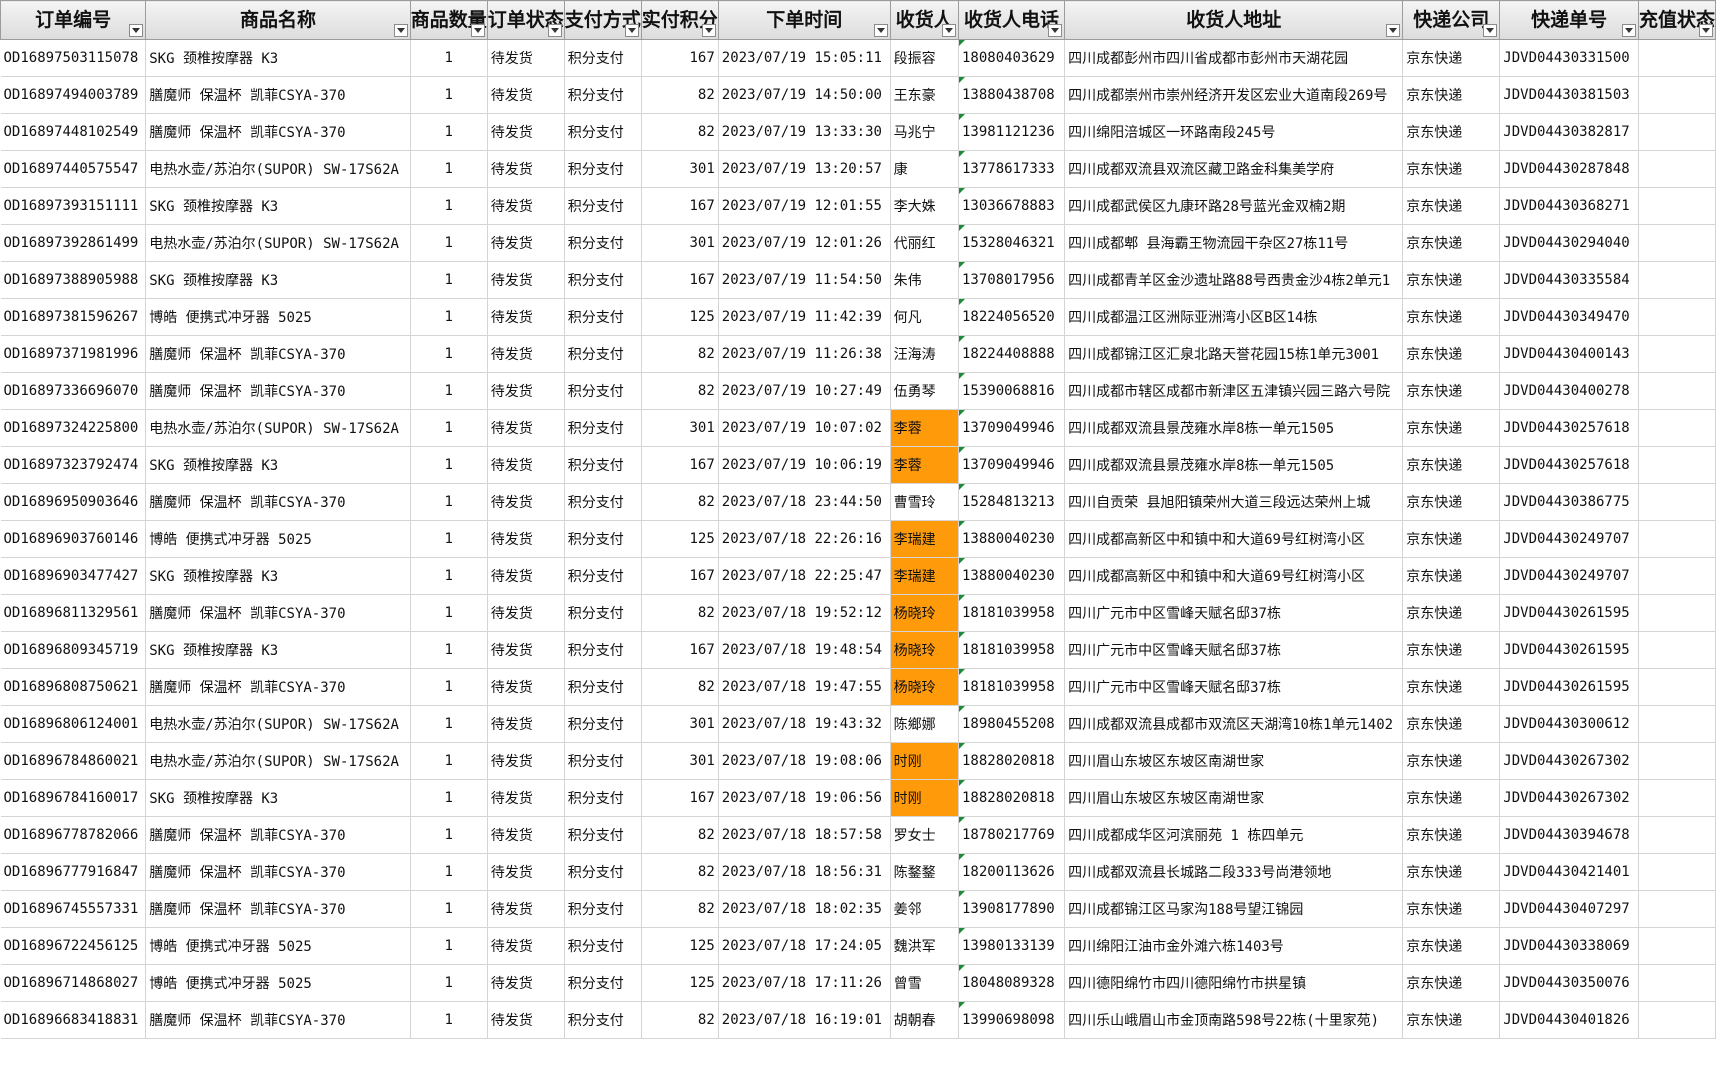 The width and height of the screenshot is (1716, 1065). What do you see at coordinates (804, 169) in the screenshot?
I see `cell-time: 2023/07/19 13:20:57` at bounding box center [804, 169].